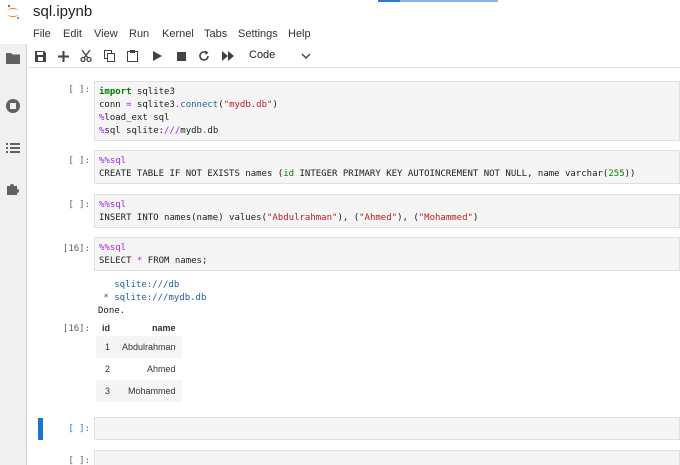 This screenshot has height=465, width=680. I want to click on table-row: 3 Mohammed, so click(139, 391).